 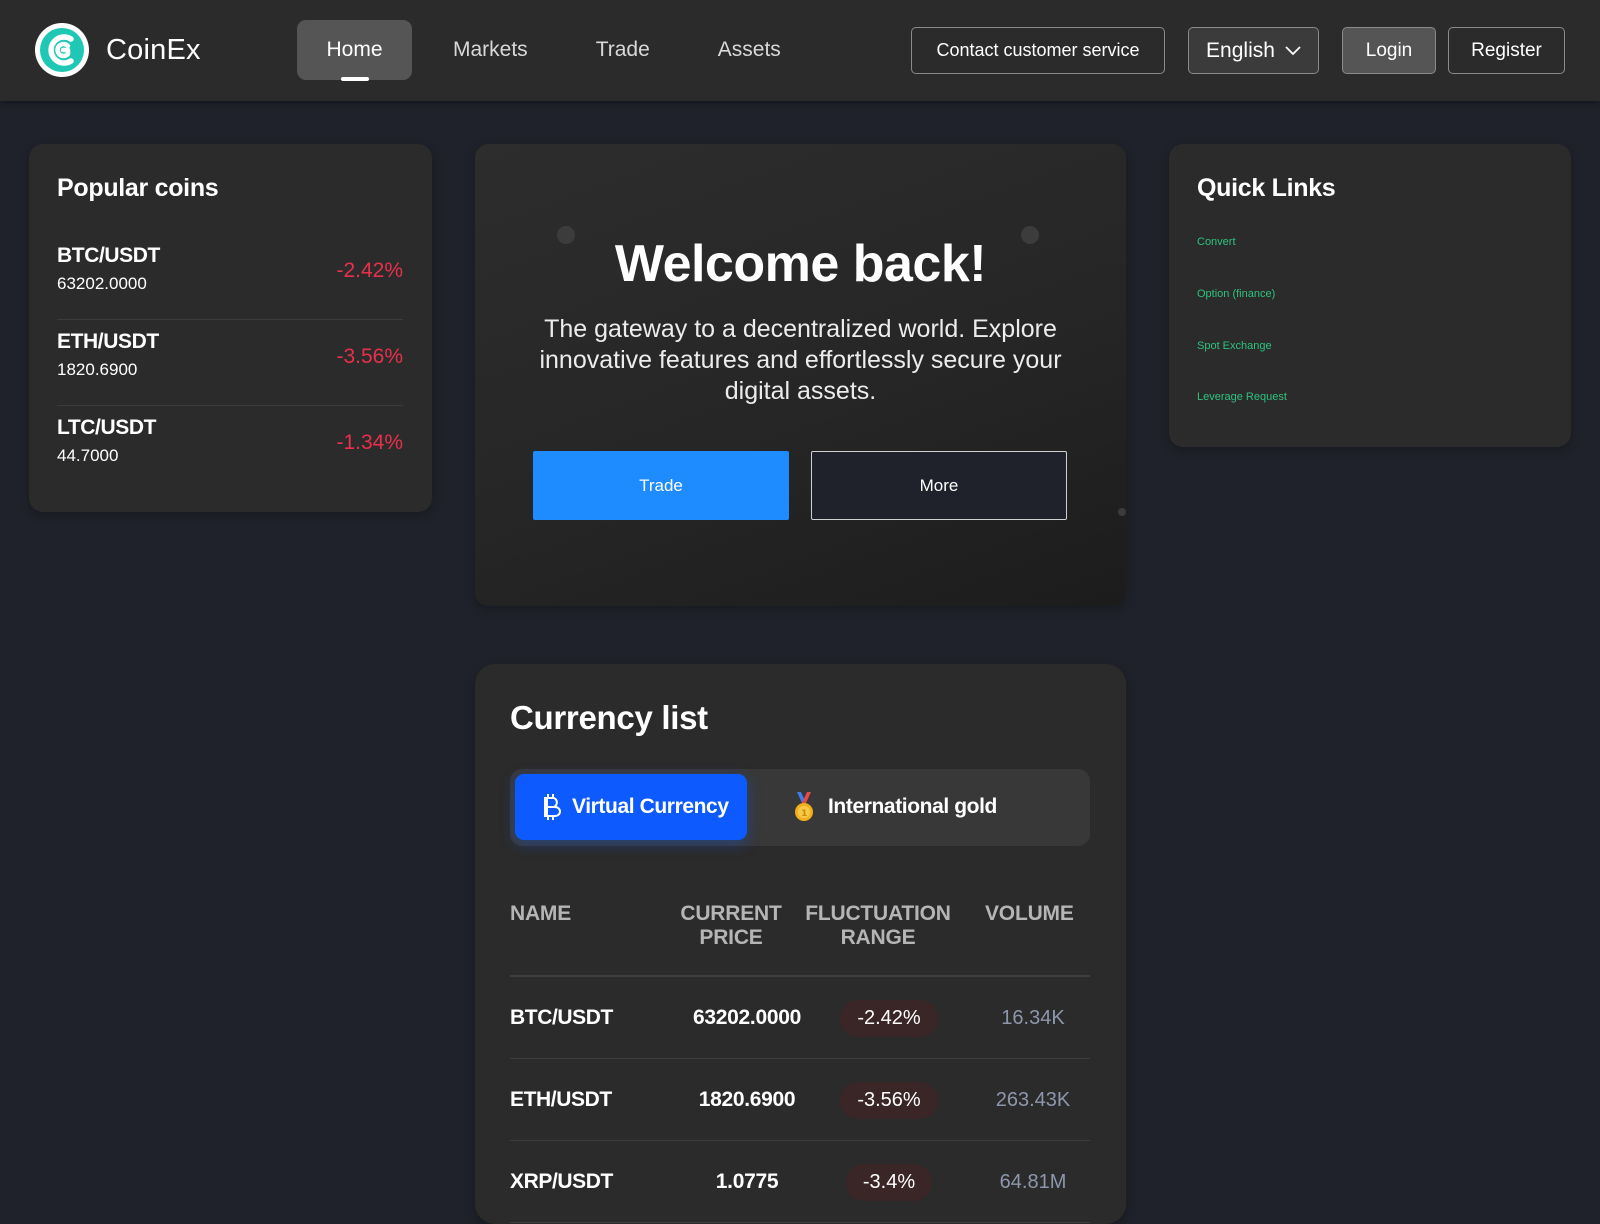 What do you see at coordinates (1033, 1017) in the screenshot?
I see `cell-volume: 16.34K` at bounding box center [1033, 1017].